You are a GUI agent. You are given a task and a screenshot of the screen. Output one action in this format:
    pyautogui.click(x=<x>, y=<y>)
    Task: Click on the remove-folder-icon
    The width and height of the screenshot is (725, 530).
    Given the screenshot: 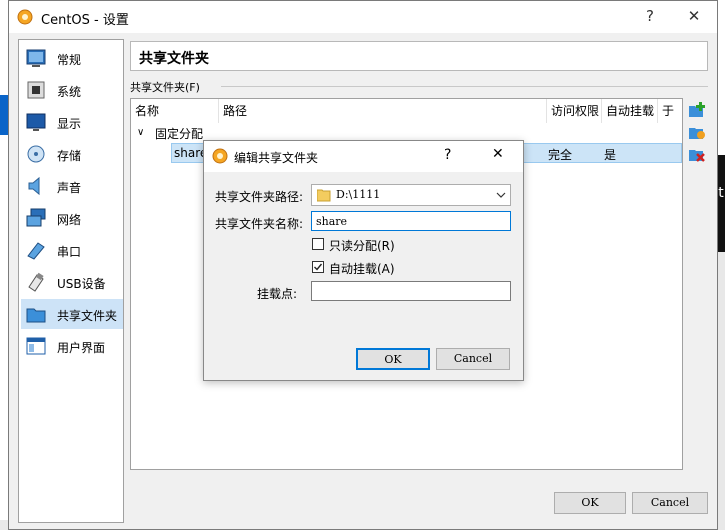 What is the action you would take?
    pyautogui.click(x=697, y=154)
    